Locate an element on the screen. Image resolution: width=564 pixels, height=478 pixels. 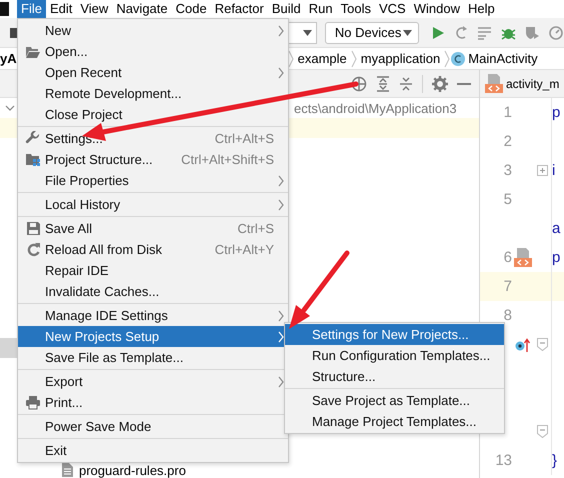
menu-item: Project Structure... Ctrl+Alt+Shift+S is located at coordinates (153, 159).